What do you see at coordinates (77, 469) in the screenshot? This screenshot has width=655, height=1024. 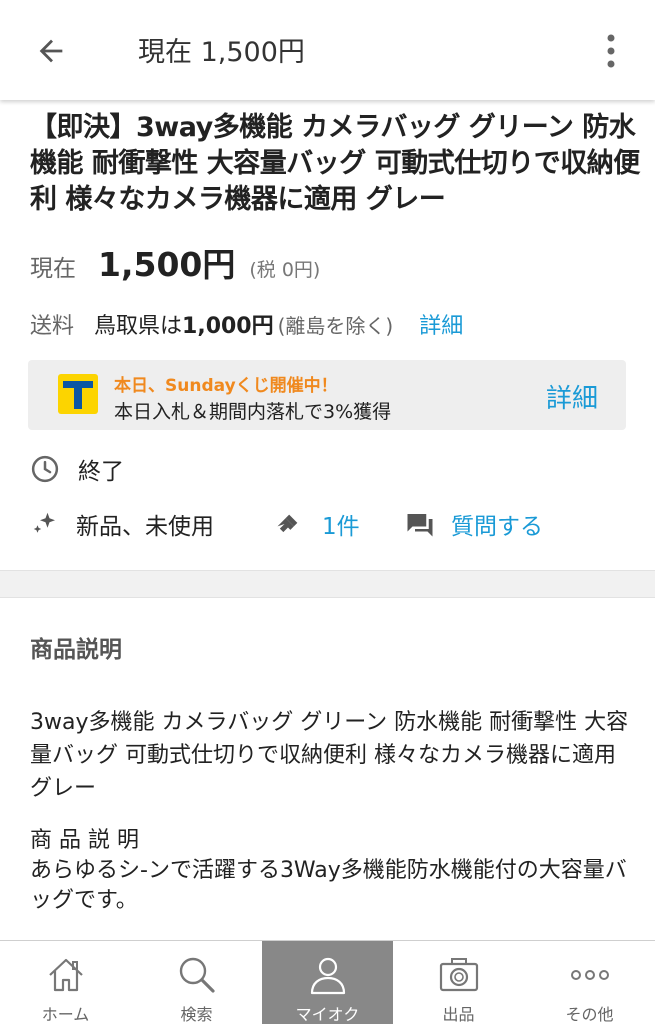 I see `auction-status: 終了` at bounding box center [77, 469].